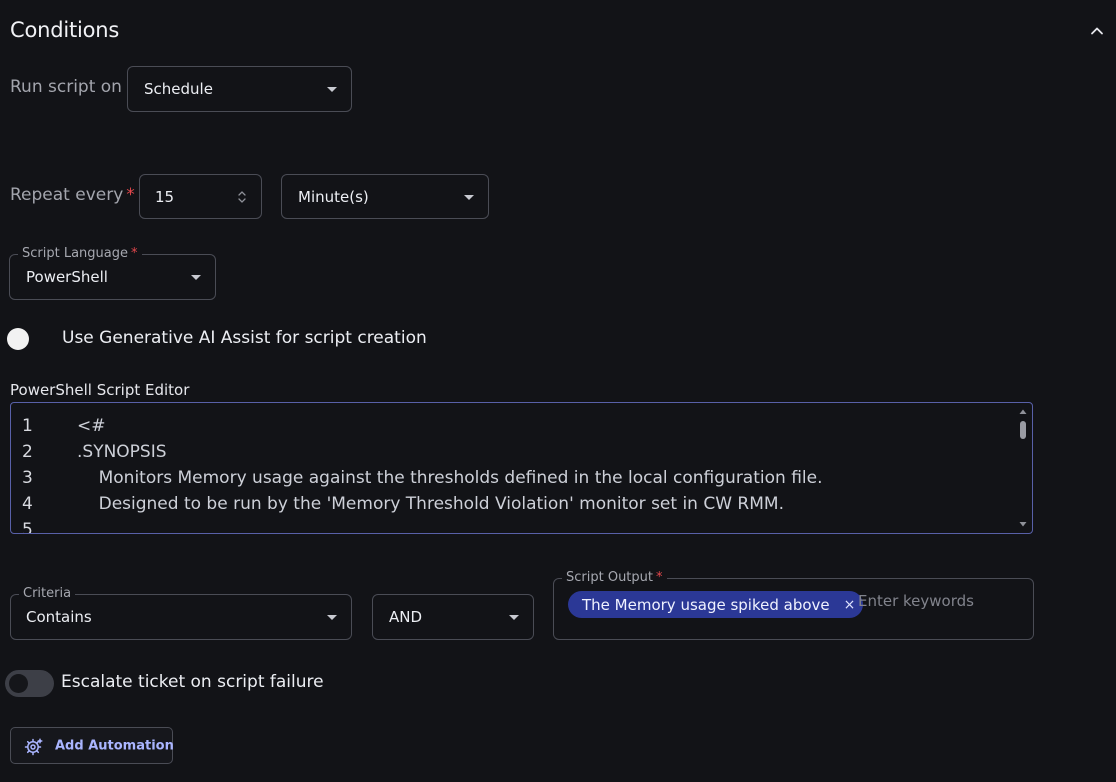 The width and height of the screenshot is (1116, 782). I want to click on automation-gear-icon, so click(34, 747).